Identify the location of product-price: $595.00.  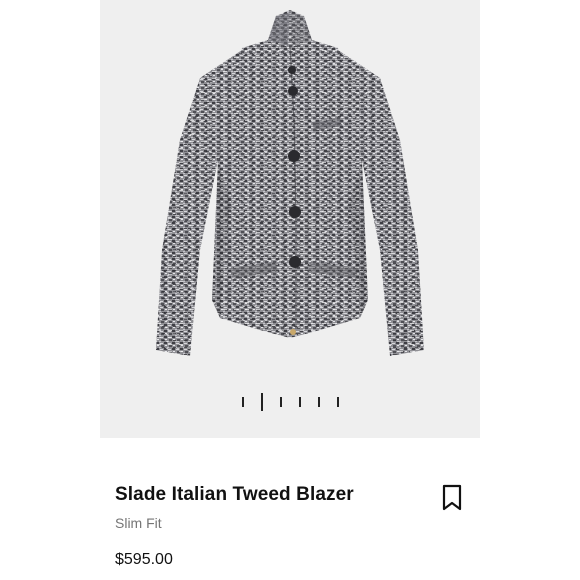
(144, 559).